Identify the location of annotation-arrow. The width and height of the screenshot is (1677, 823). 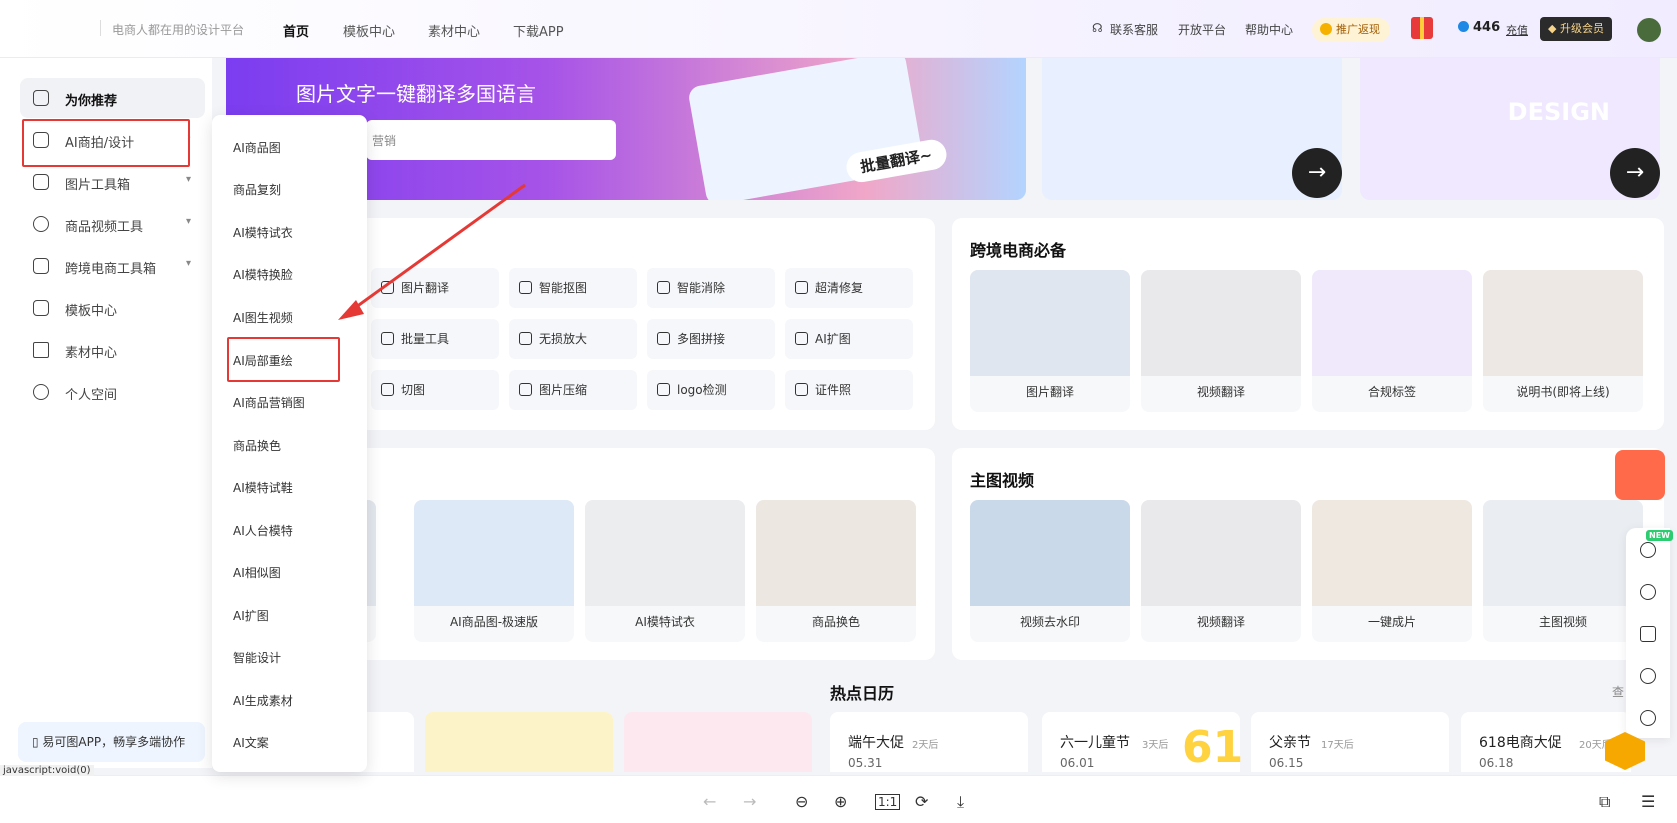
(432, 251).